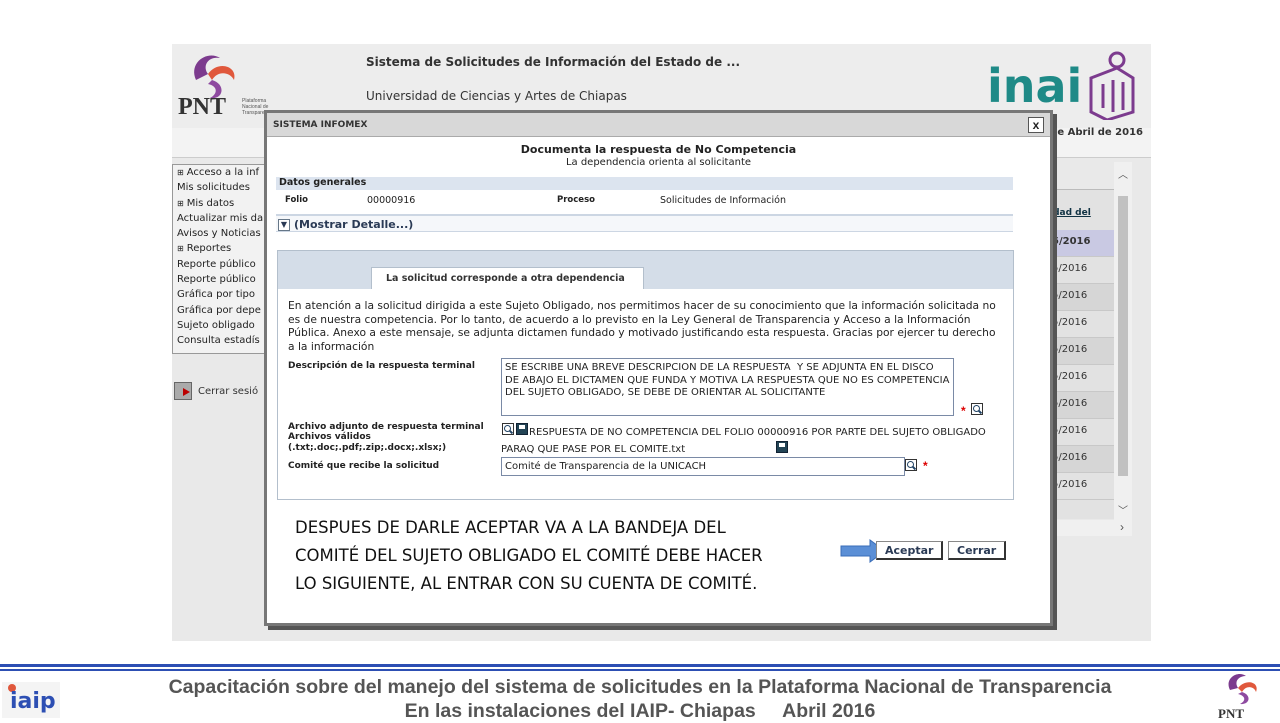 The image size is (1280, 723). I want to click on accept-button: Aceptar, so click(910, 550).